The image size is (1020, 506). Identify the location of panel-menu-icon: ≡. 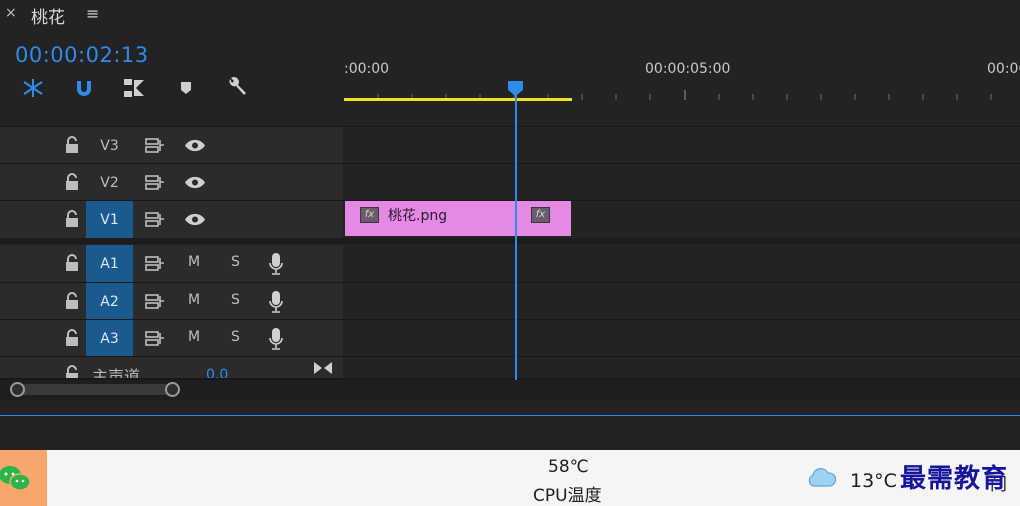
(92, 13).